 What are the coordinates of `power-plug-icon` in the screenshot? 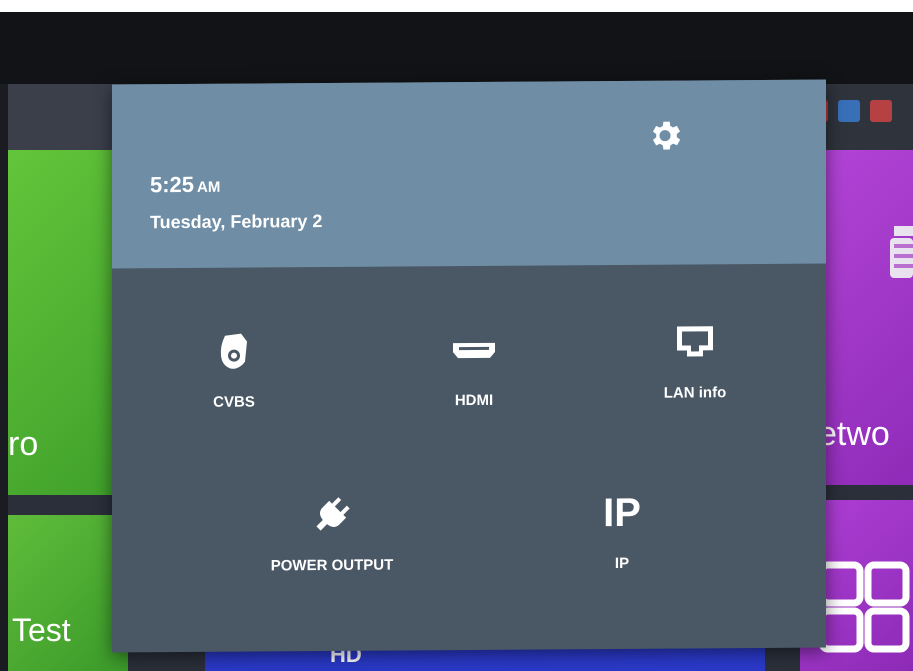 It's located at (333, 514).